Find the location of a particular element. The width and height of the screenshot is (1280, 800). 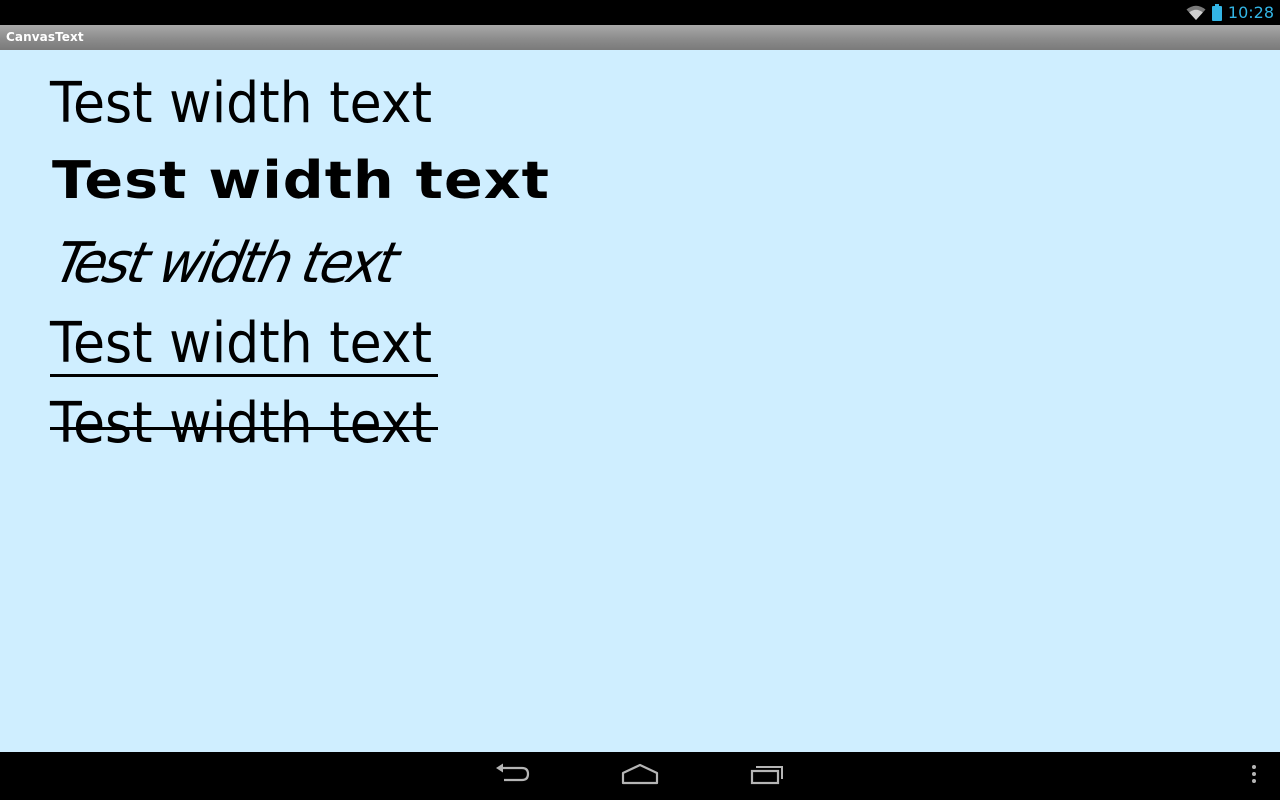

status-time: 10:28 is located at coordinates (1250, 12).